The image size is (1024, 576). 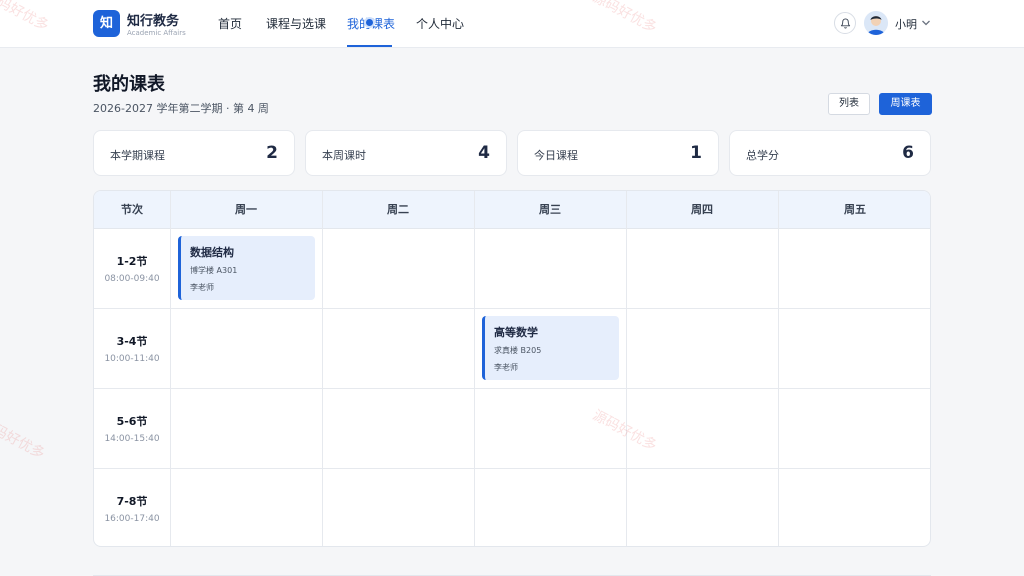 What do you see at coordinates (272, 153) in the screenshot?
I see `stat-value: 2` at bounding box center [272, 153].